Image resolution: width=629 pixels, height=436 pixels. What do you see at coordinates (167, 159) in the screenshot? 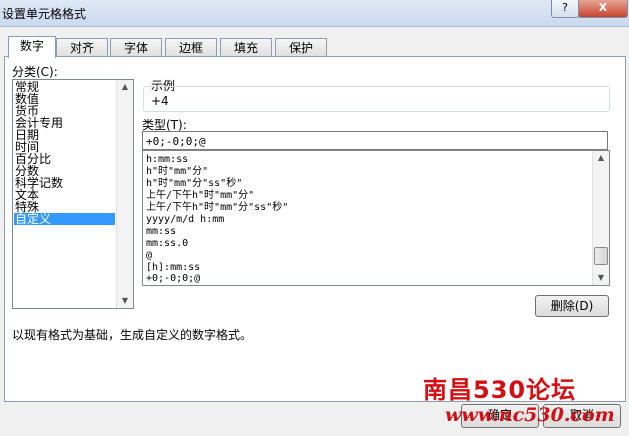
I see `format-item: h:mm:ss` at bounding box center [167, 159].